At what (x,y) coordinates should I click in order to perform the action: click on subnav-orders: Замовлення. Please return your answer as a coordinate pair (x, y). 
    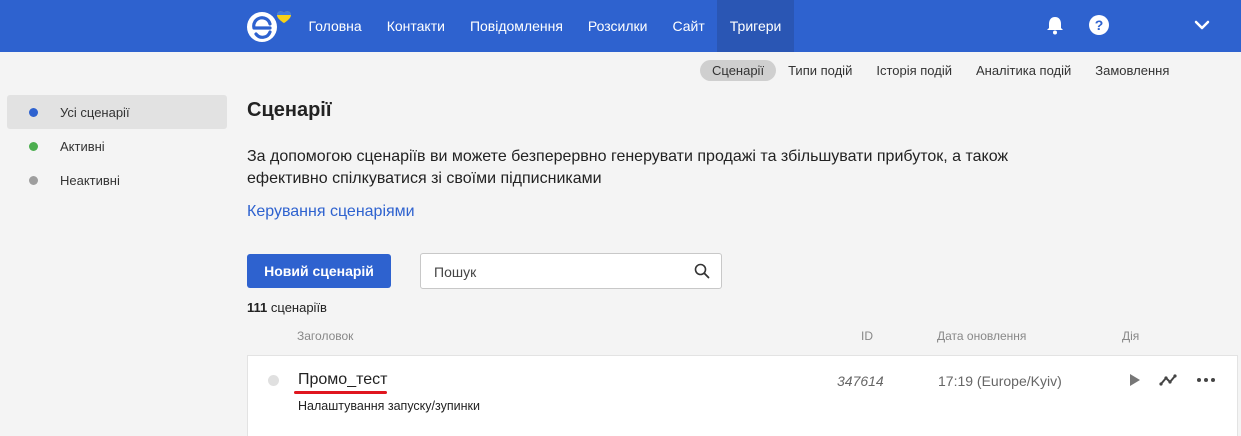
    Looking at the image, I should click on (1132, 70).